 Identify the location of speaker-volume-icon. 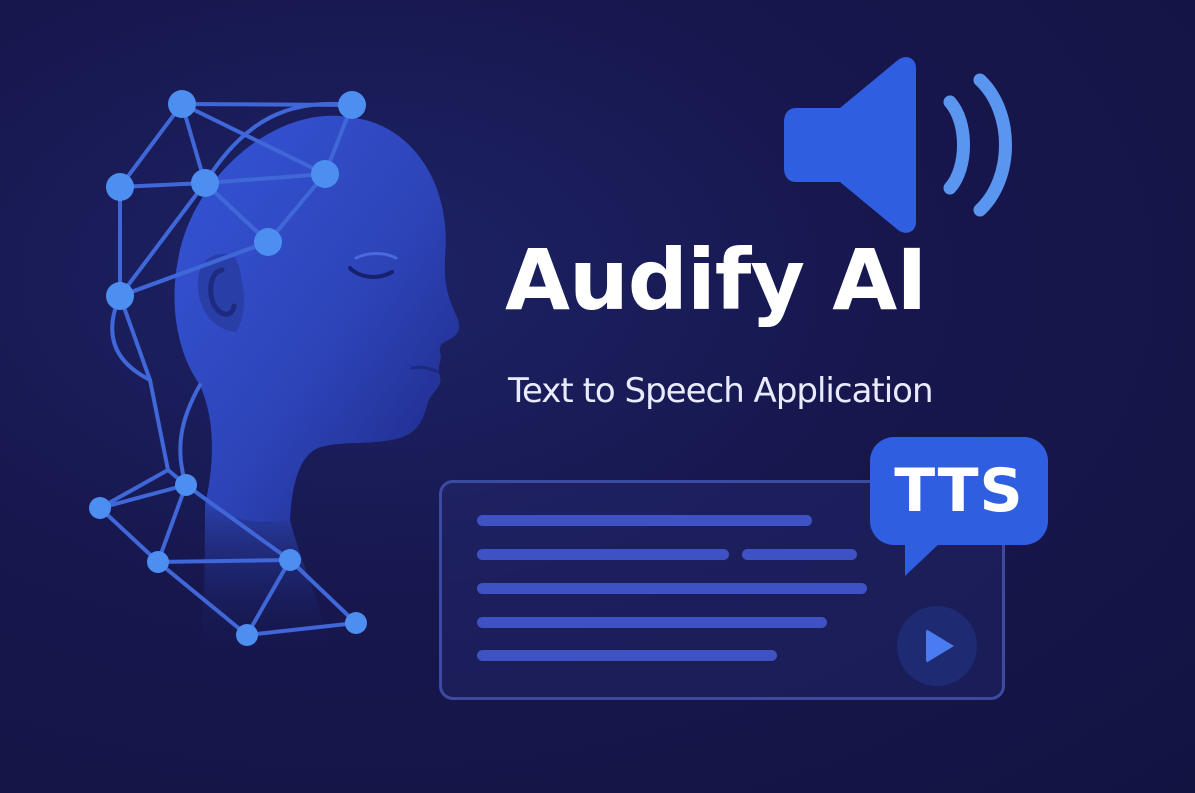
(898, 145).